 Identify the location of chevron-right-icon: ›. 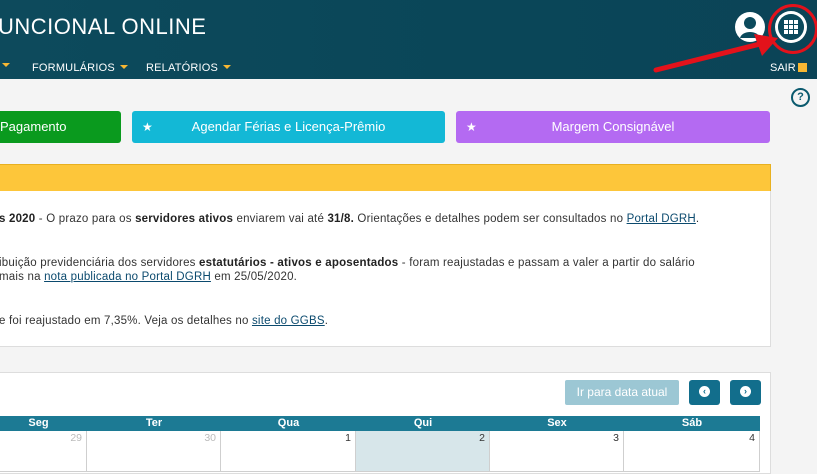
(745, 391).